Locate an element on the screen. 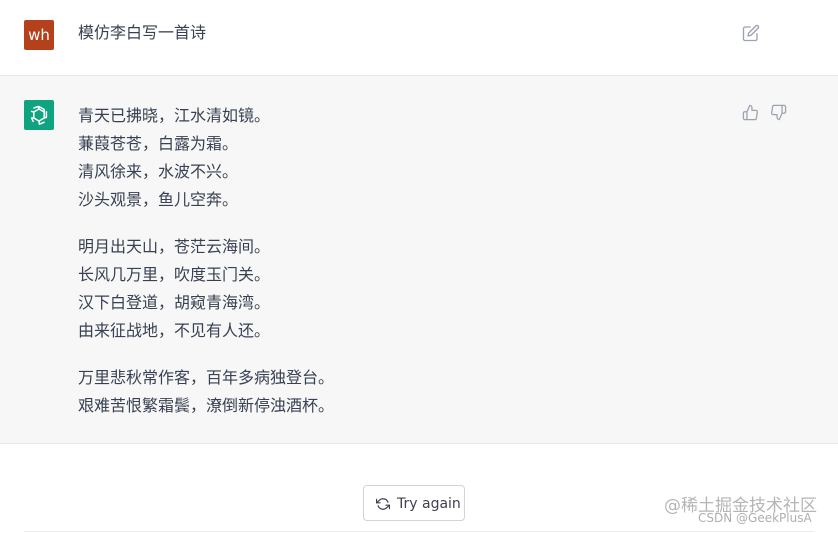 This screenshot has height=533, width=838. poem-line: 沙头观景，鱼儿空奔。 is located at coordinates (158, 199).